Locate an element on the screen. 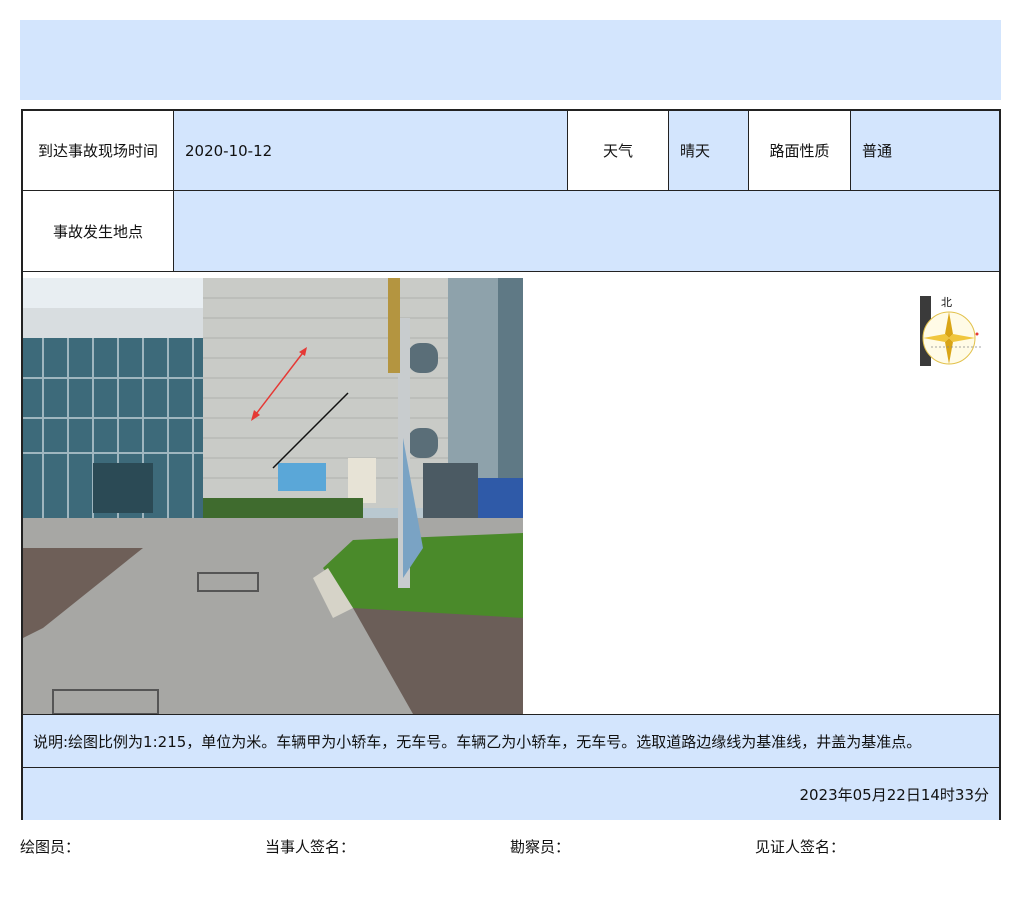 This screenshot has height=916, width=1020. info-row: 到达事故现场时间 2020-10-12 天气 晴天 路面性质 普通 is located at coordinates (511, 151).